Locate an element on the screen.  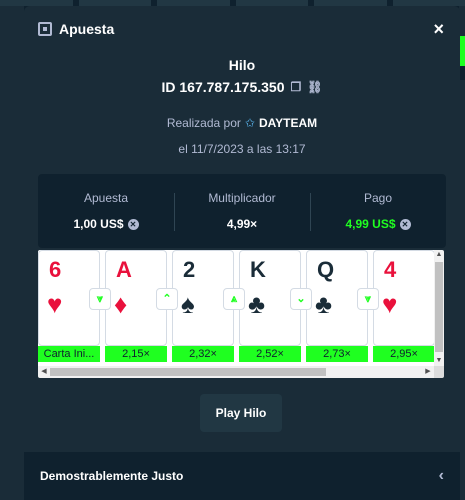
payout-value: 4,99 US$ is located at coordinates (370, 224).